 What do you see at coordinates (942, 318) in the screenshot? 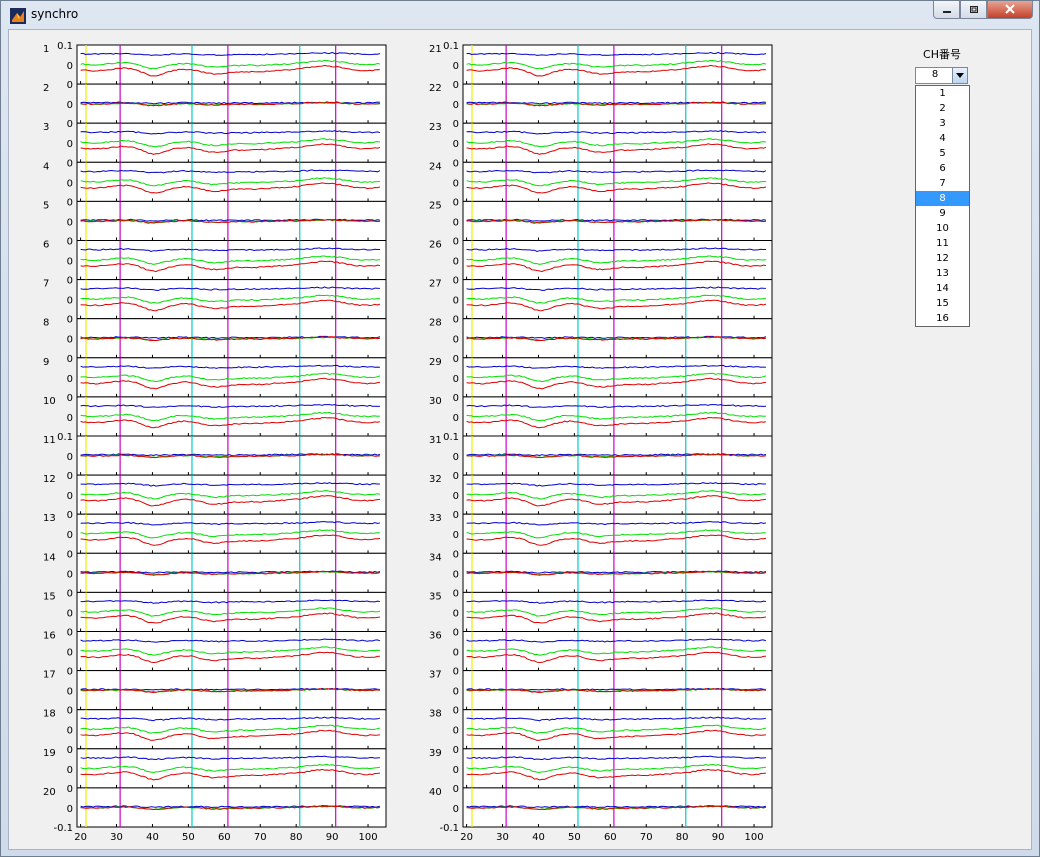
I see `channel-option-16: 16` at bounding box center [942, 318].